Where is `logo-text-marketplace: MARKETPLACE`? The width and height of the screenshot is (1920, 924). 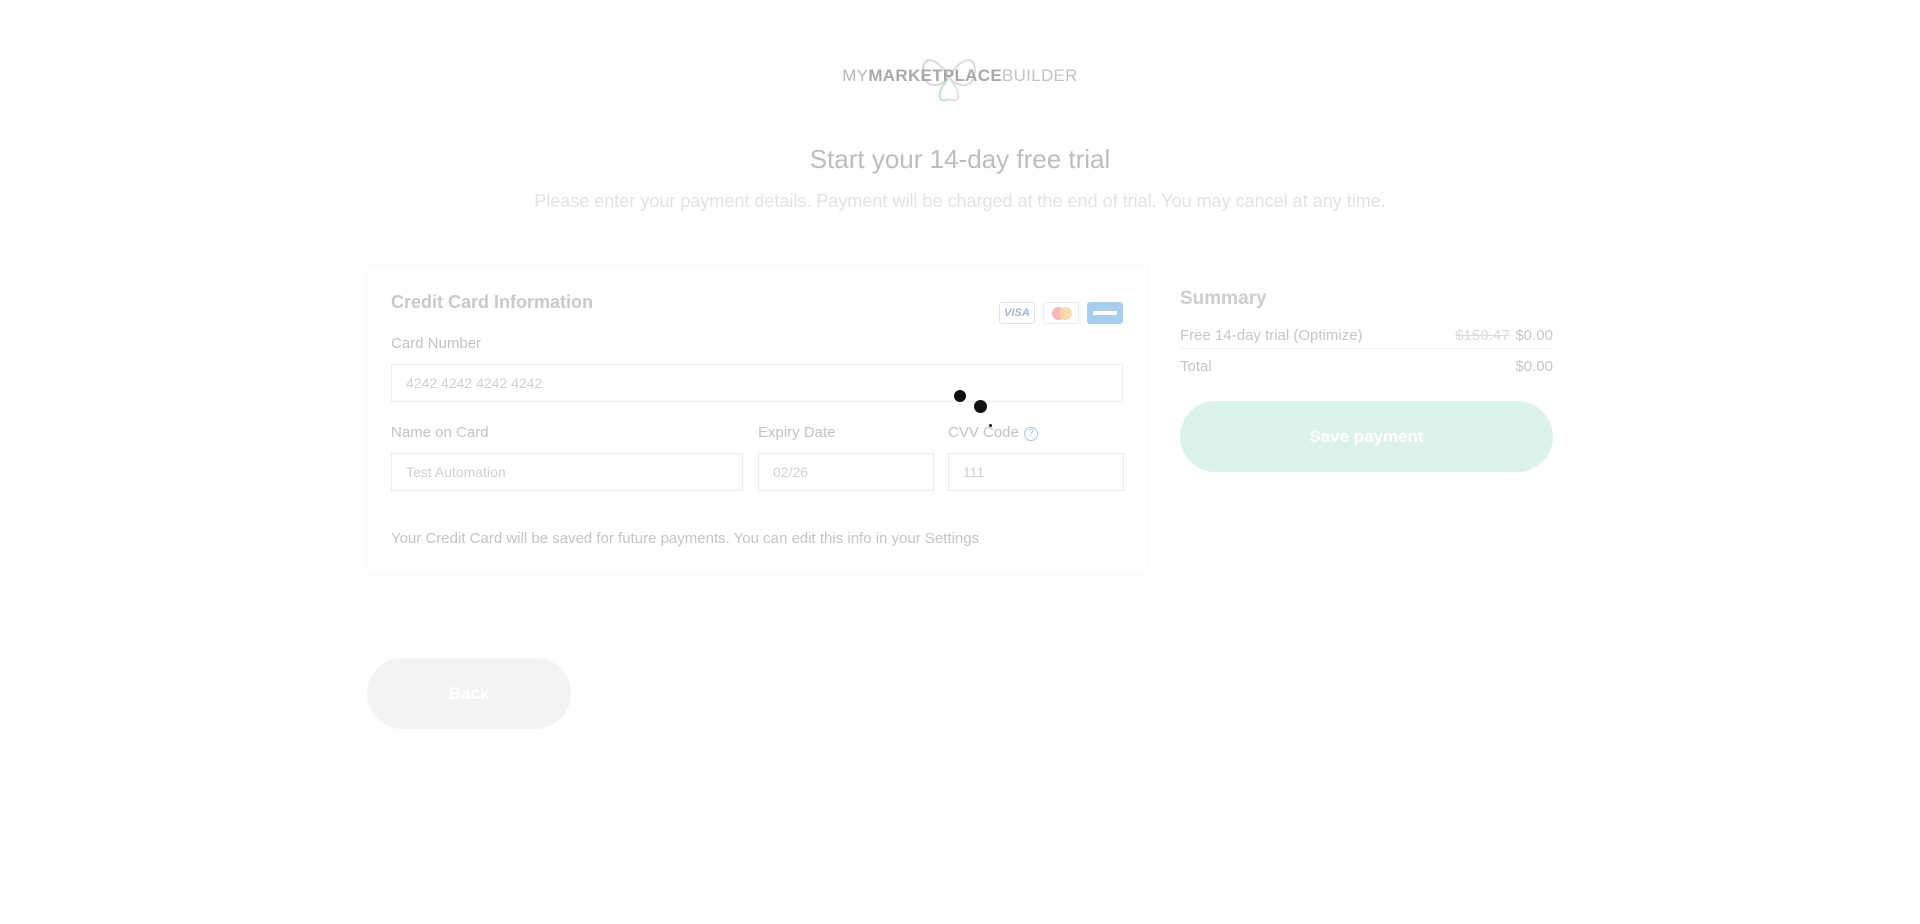 logo-text-marketplace: MARKETPLACE is located at coordinates (935, 75).